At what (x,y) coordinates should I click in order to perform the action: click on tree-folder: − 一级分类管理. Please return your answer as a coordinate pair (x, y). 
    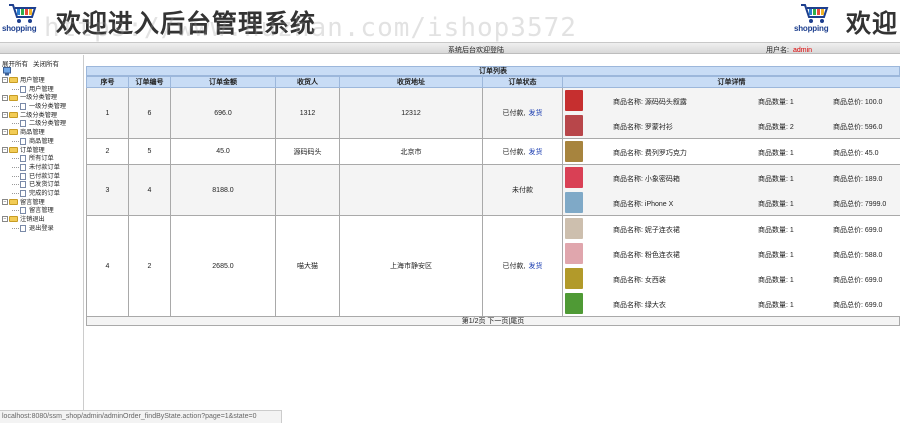
    Looking at the image, I should click on (43, 98).